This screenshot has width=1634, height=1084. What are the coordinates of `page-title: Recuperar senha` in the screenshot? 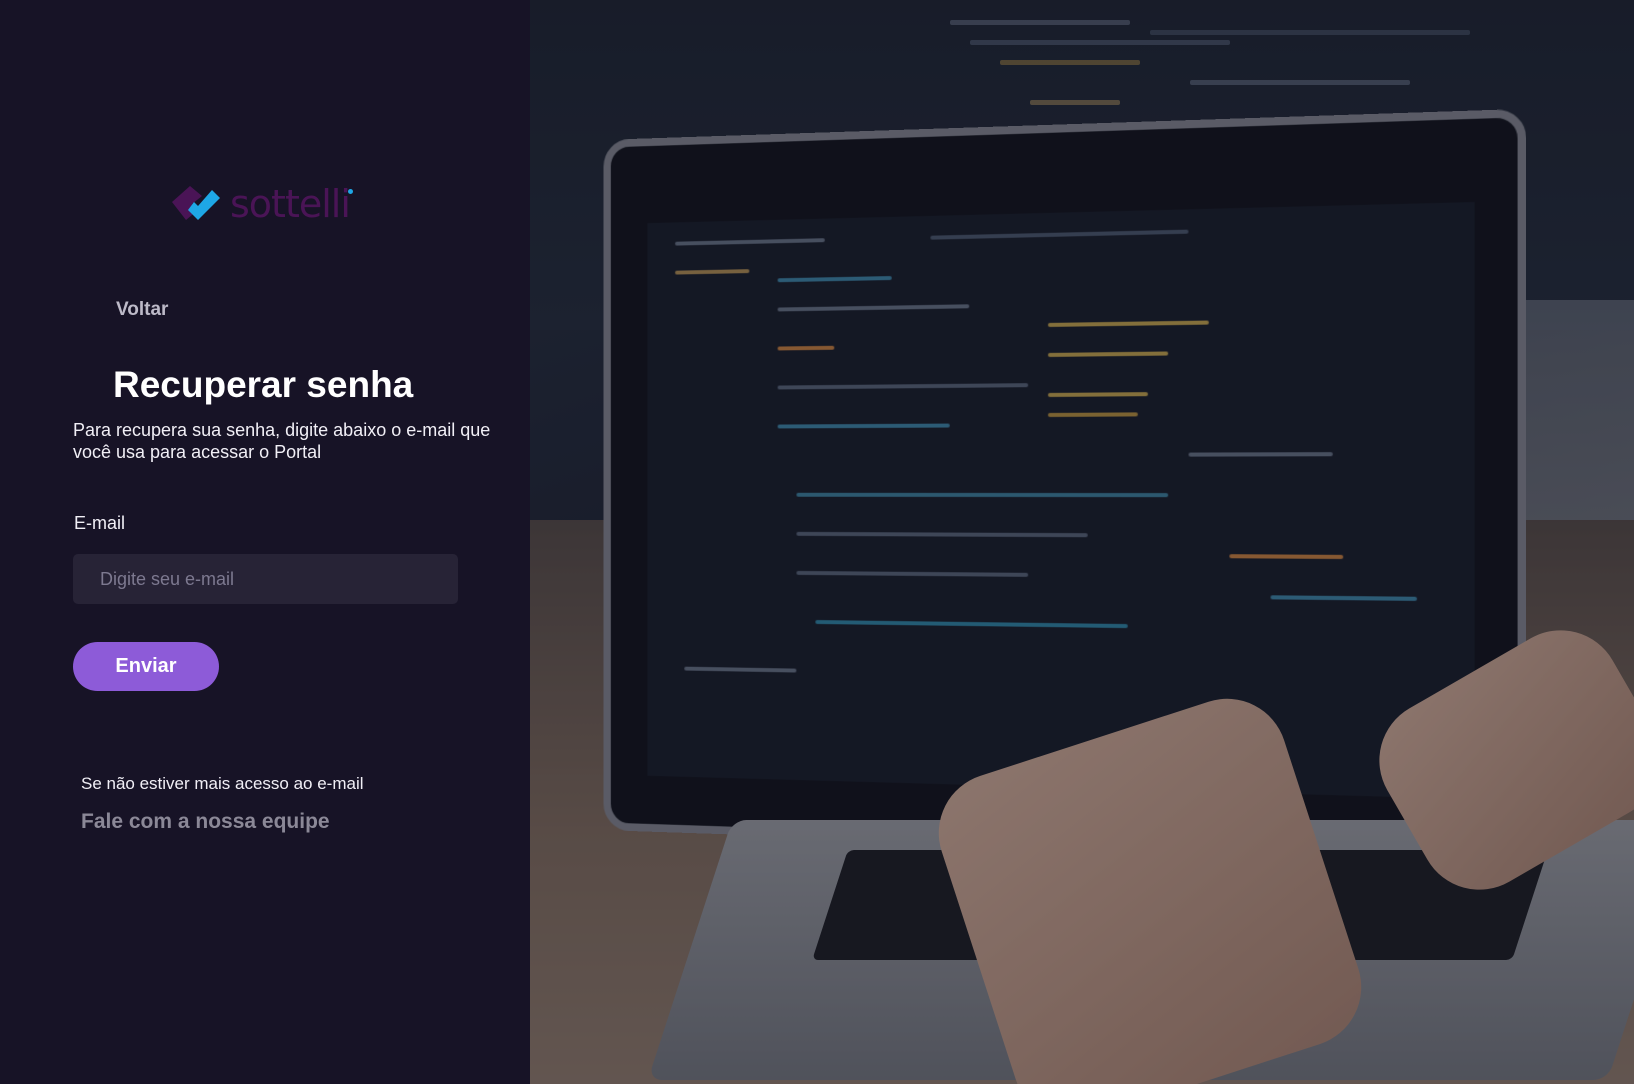 It's located at (263, 384).